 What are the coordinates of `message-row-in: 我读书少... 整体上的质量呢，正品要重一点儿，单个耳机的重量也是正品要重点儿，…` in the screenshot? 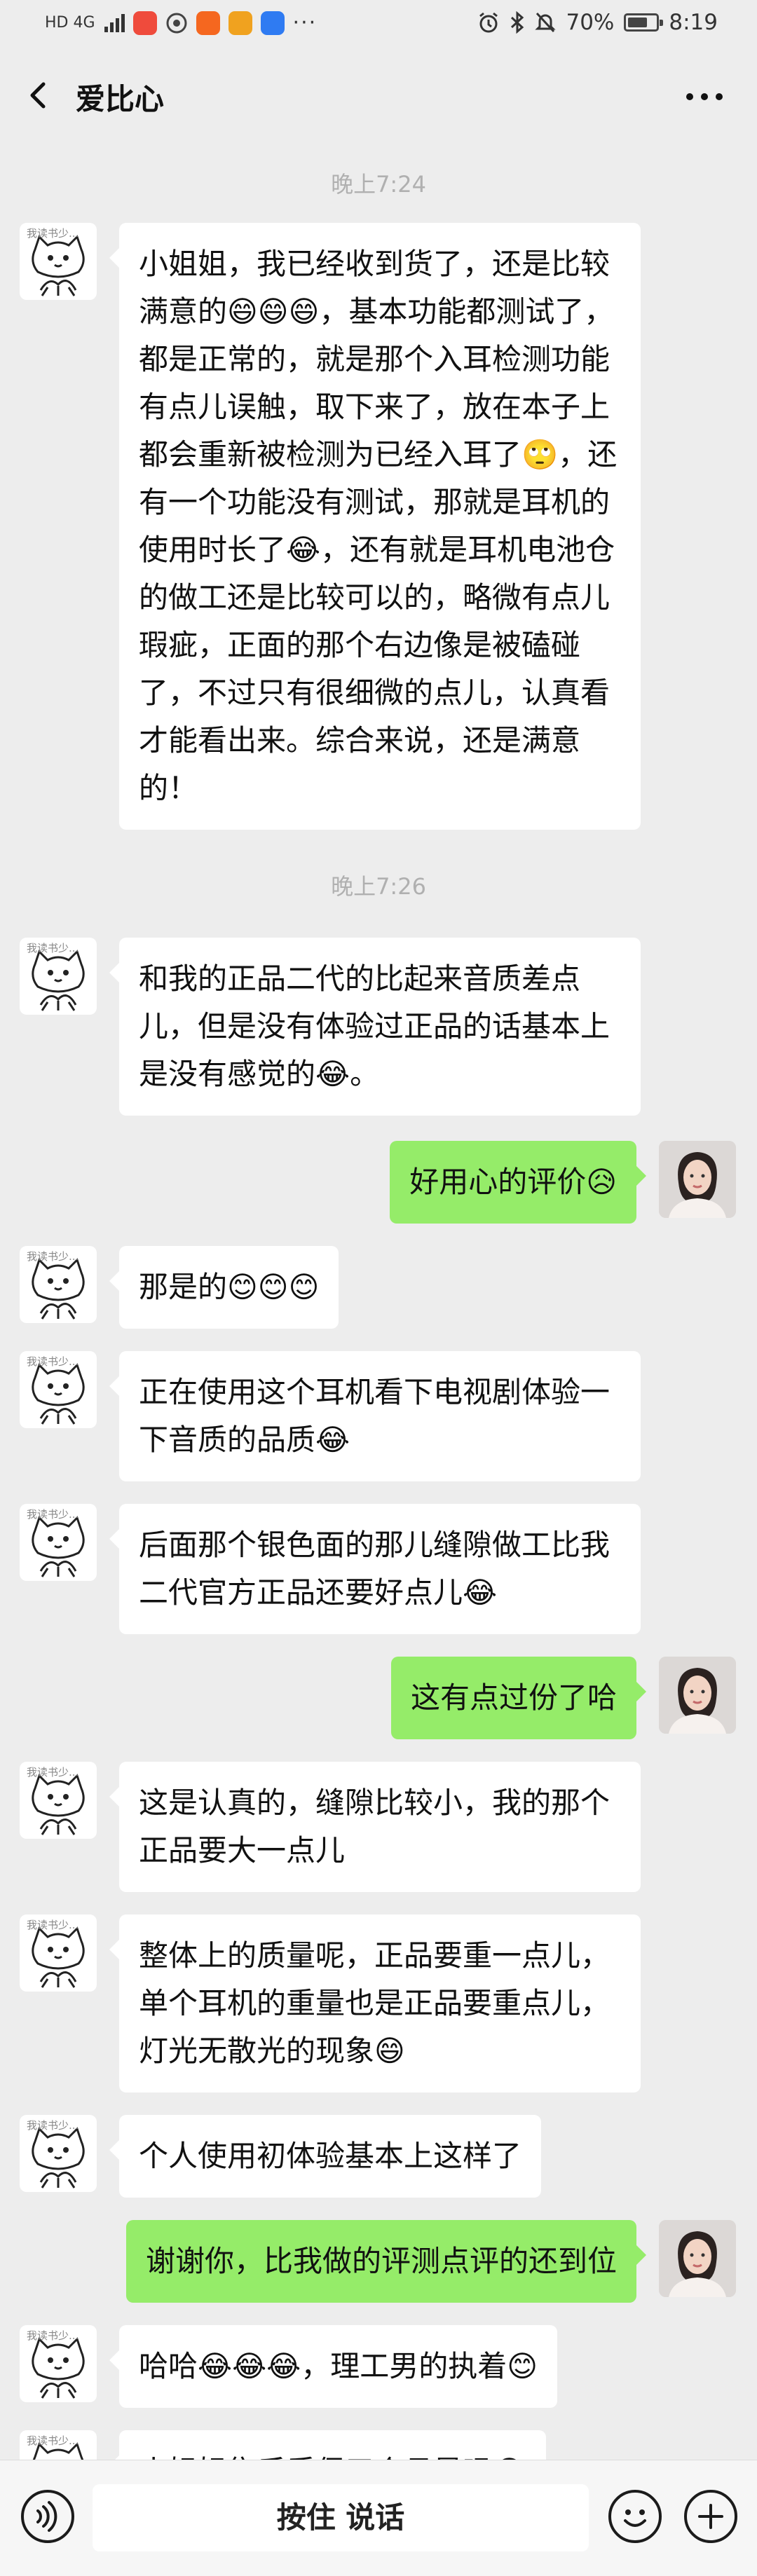 It's located at (378, 2003).